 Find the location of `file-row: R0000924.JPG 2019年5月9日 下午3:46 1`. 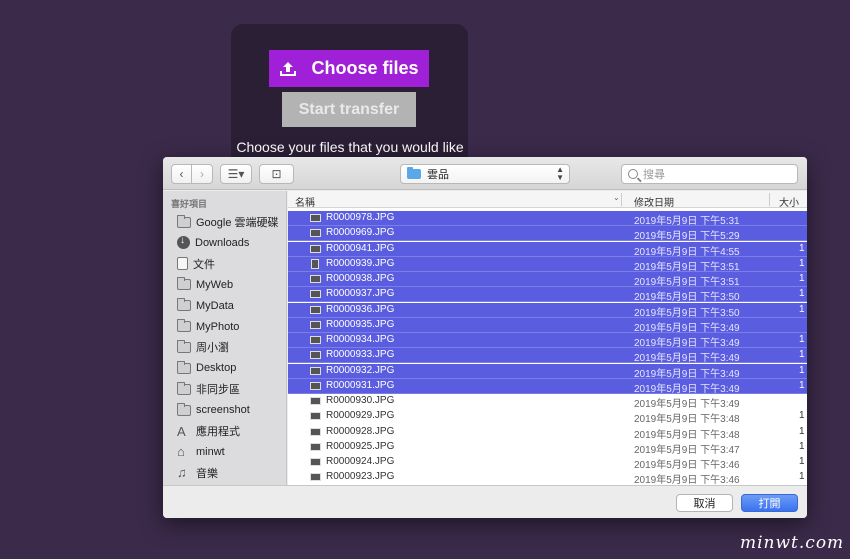

file-row: R0000924.JPG 2019年5月9日 下午3:46 1 is located at coordinates (547, 463).